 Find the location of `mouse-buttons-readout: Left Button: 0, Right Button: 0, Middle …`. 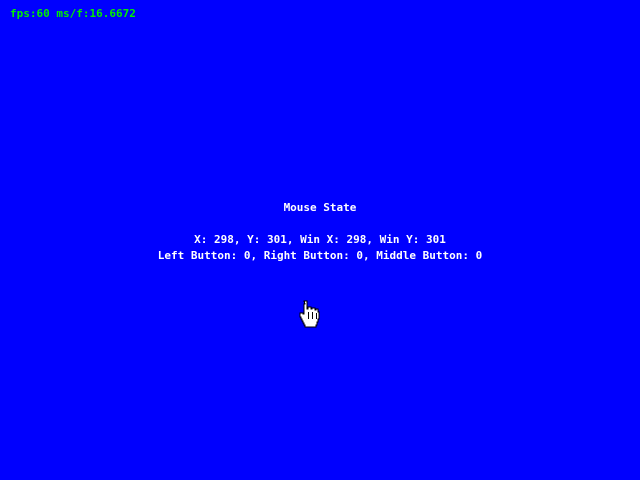

mouse-buttons-readout: Left Button: 0, Right Button: 0, Middle … is located at coordinates (320, 255).